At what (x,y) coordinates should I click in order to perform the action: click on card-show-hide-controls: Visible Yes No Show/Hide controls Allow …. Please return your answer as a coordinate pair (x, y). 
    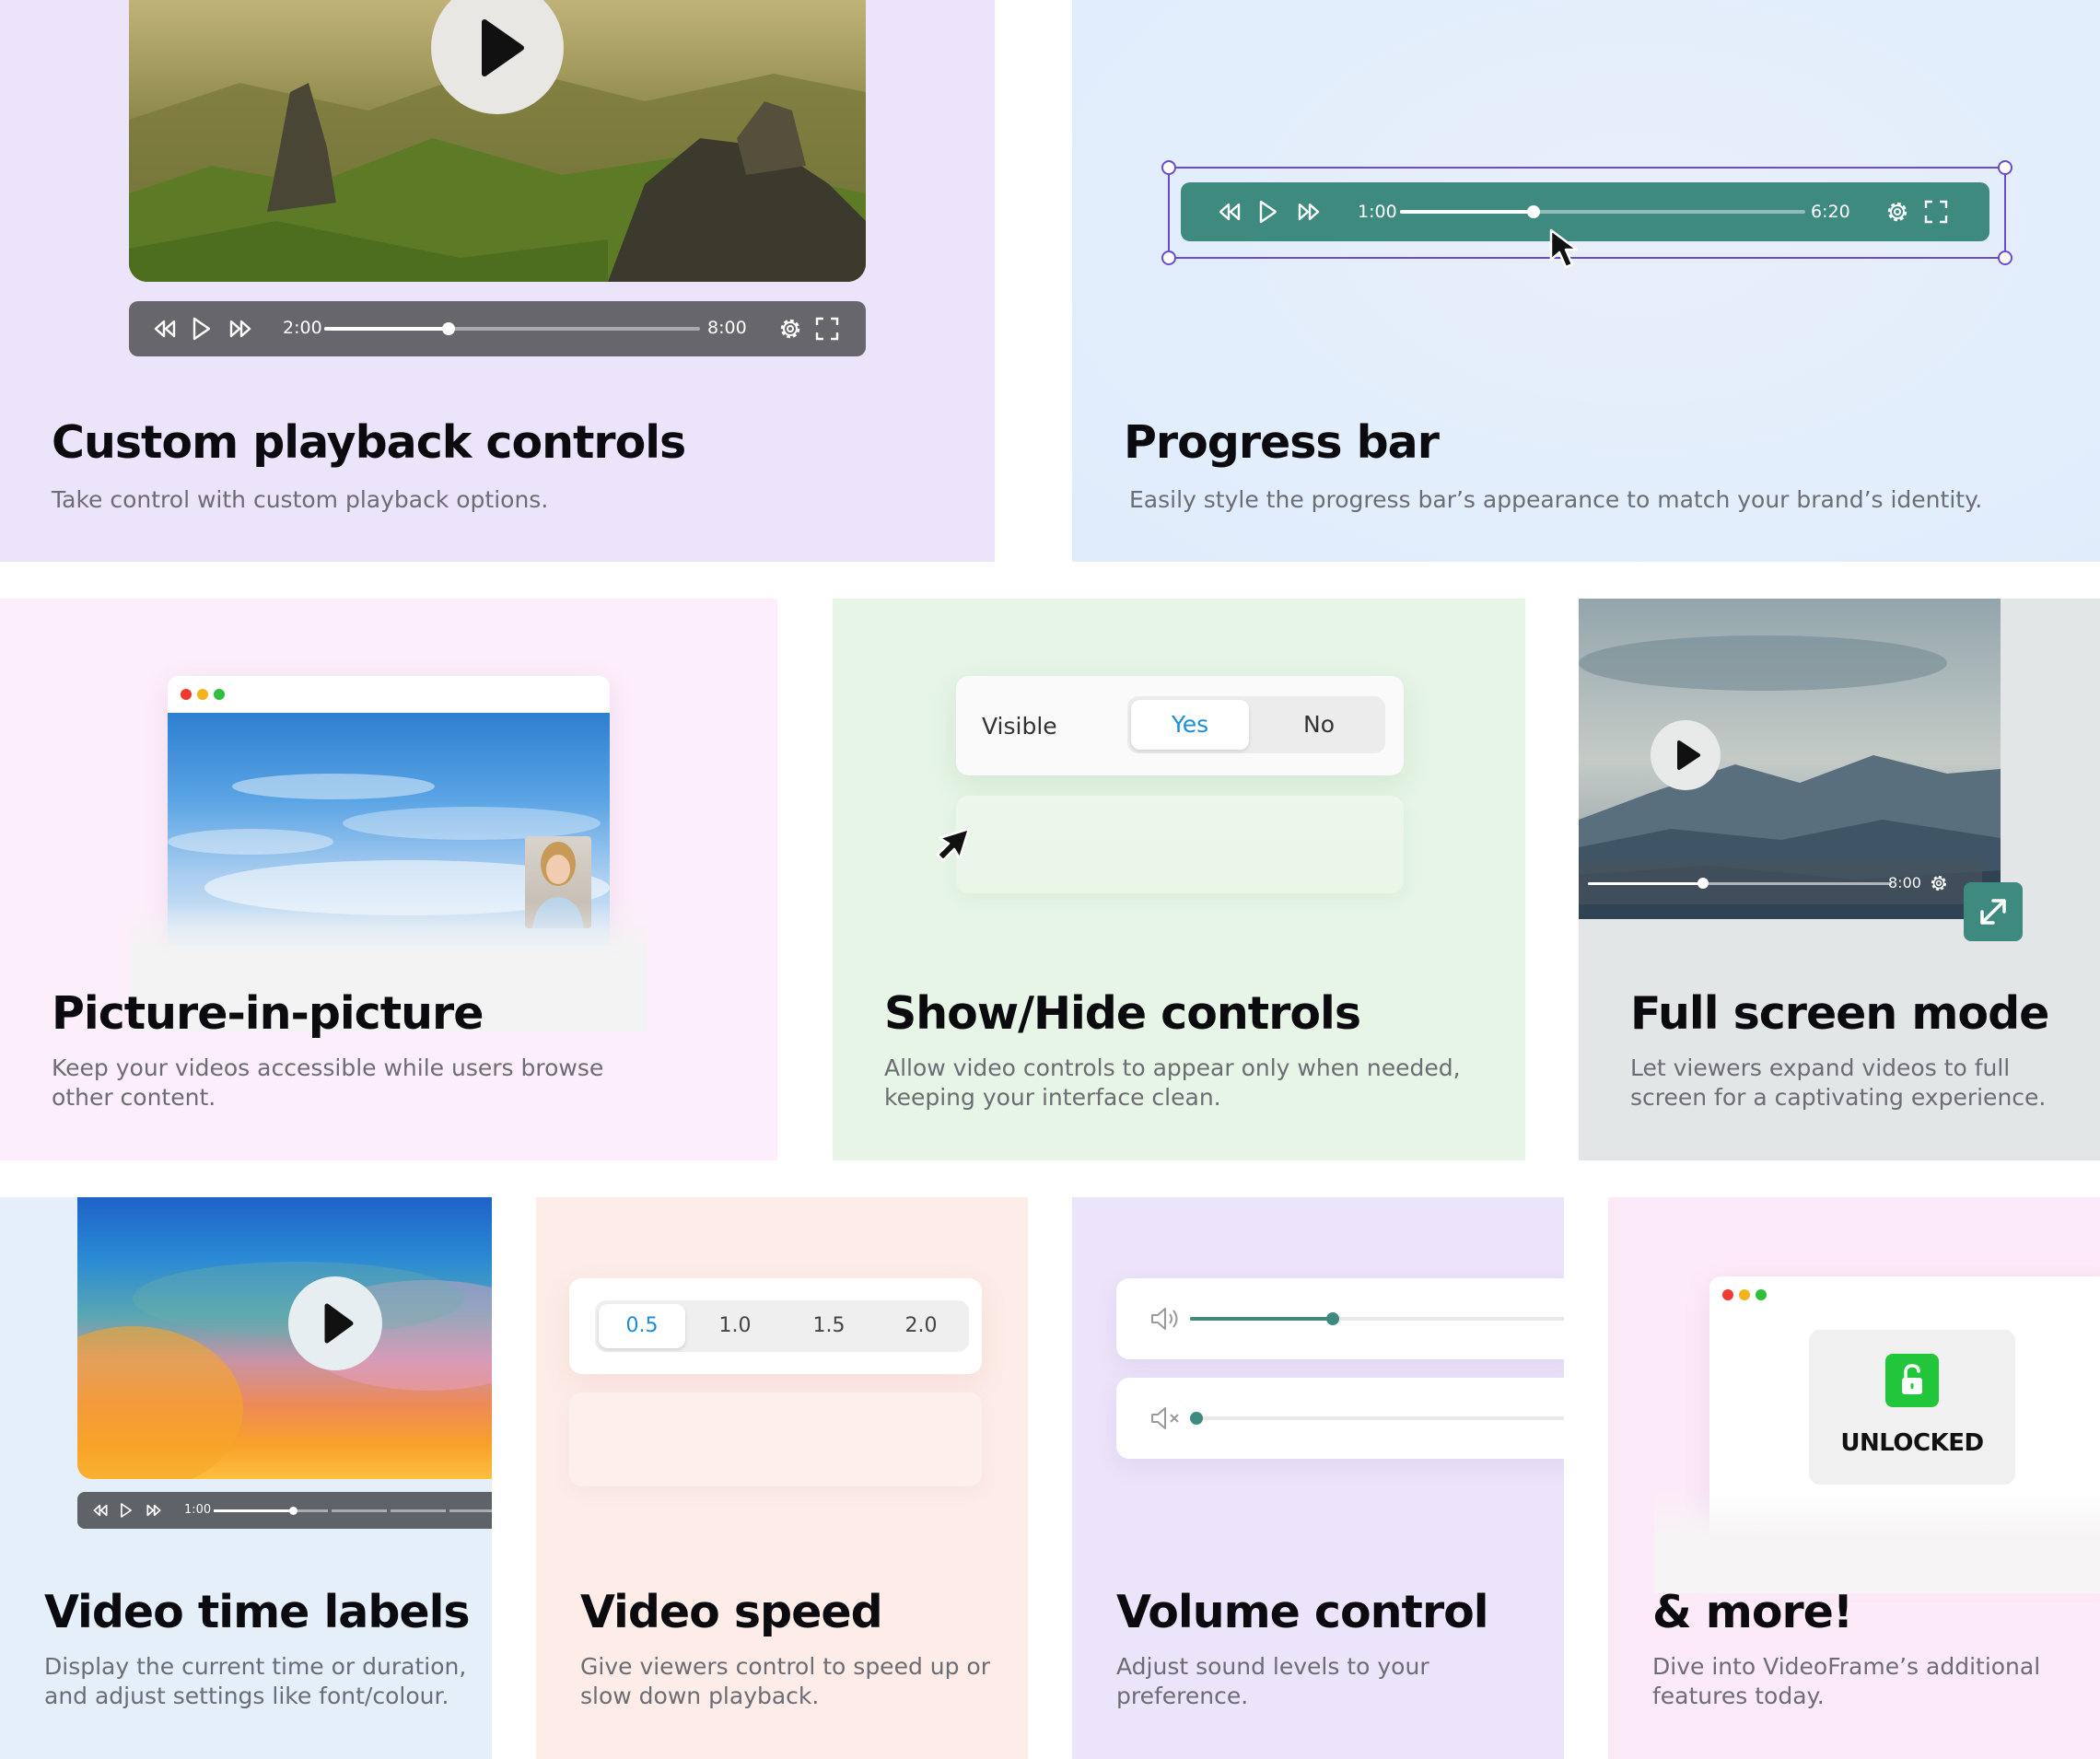
    Looking at the image, I should click on (1179, 879).